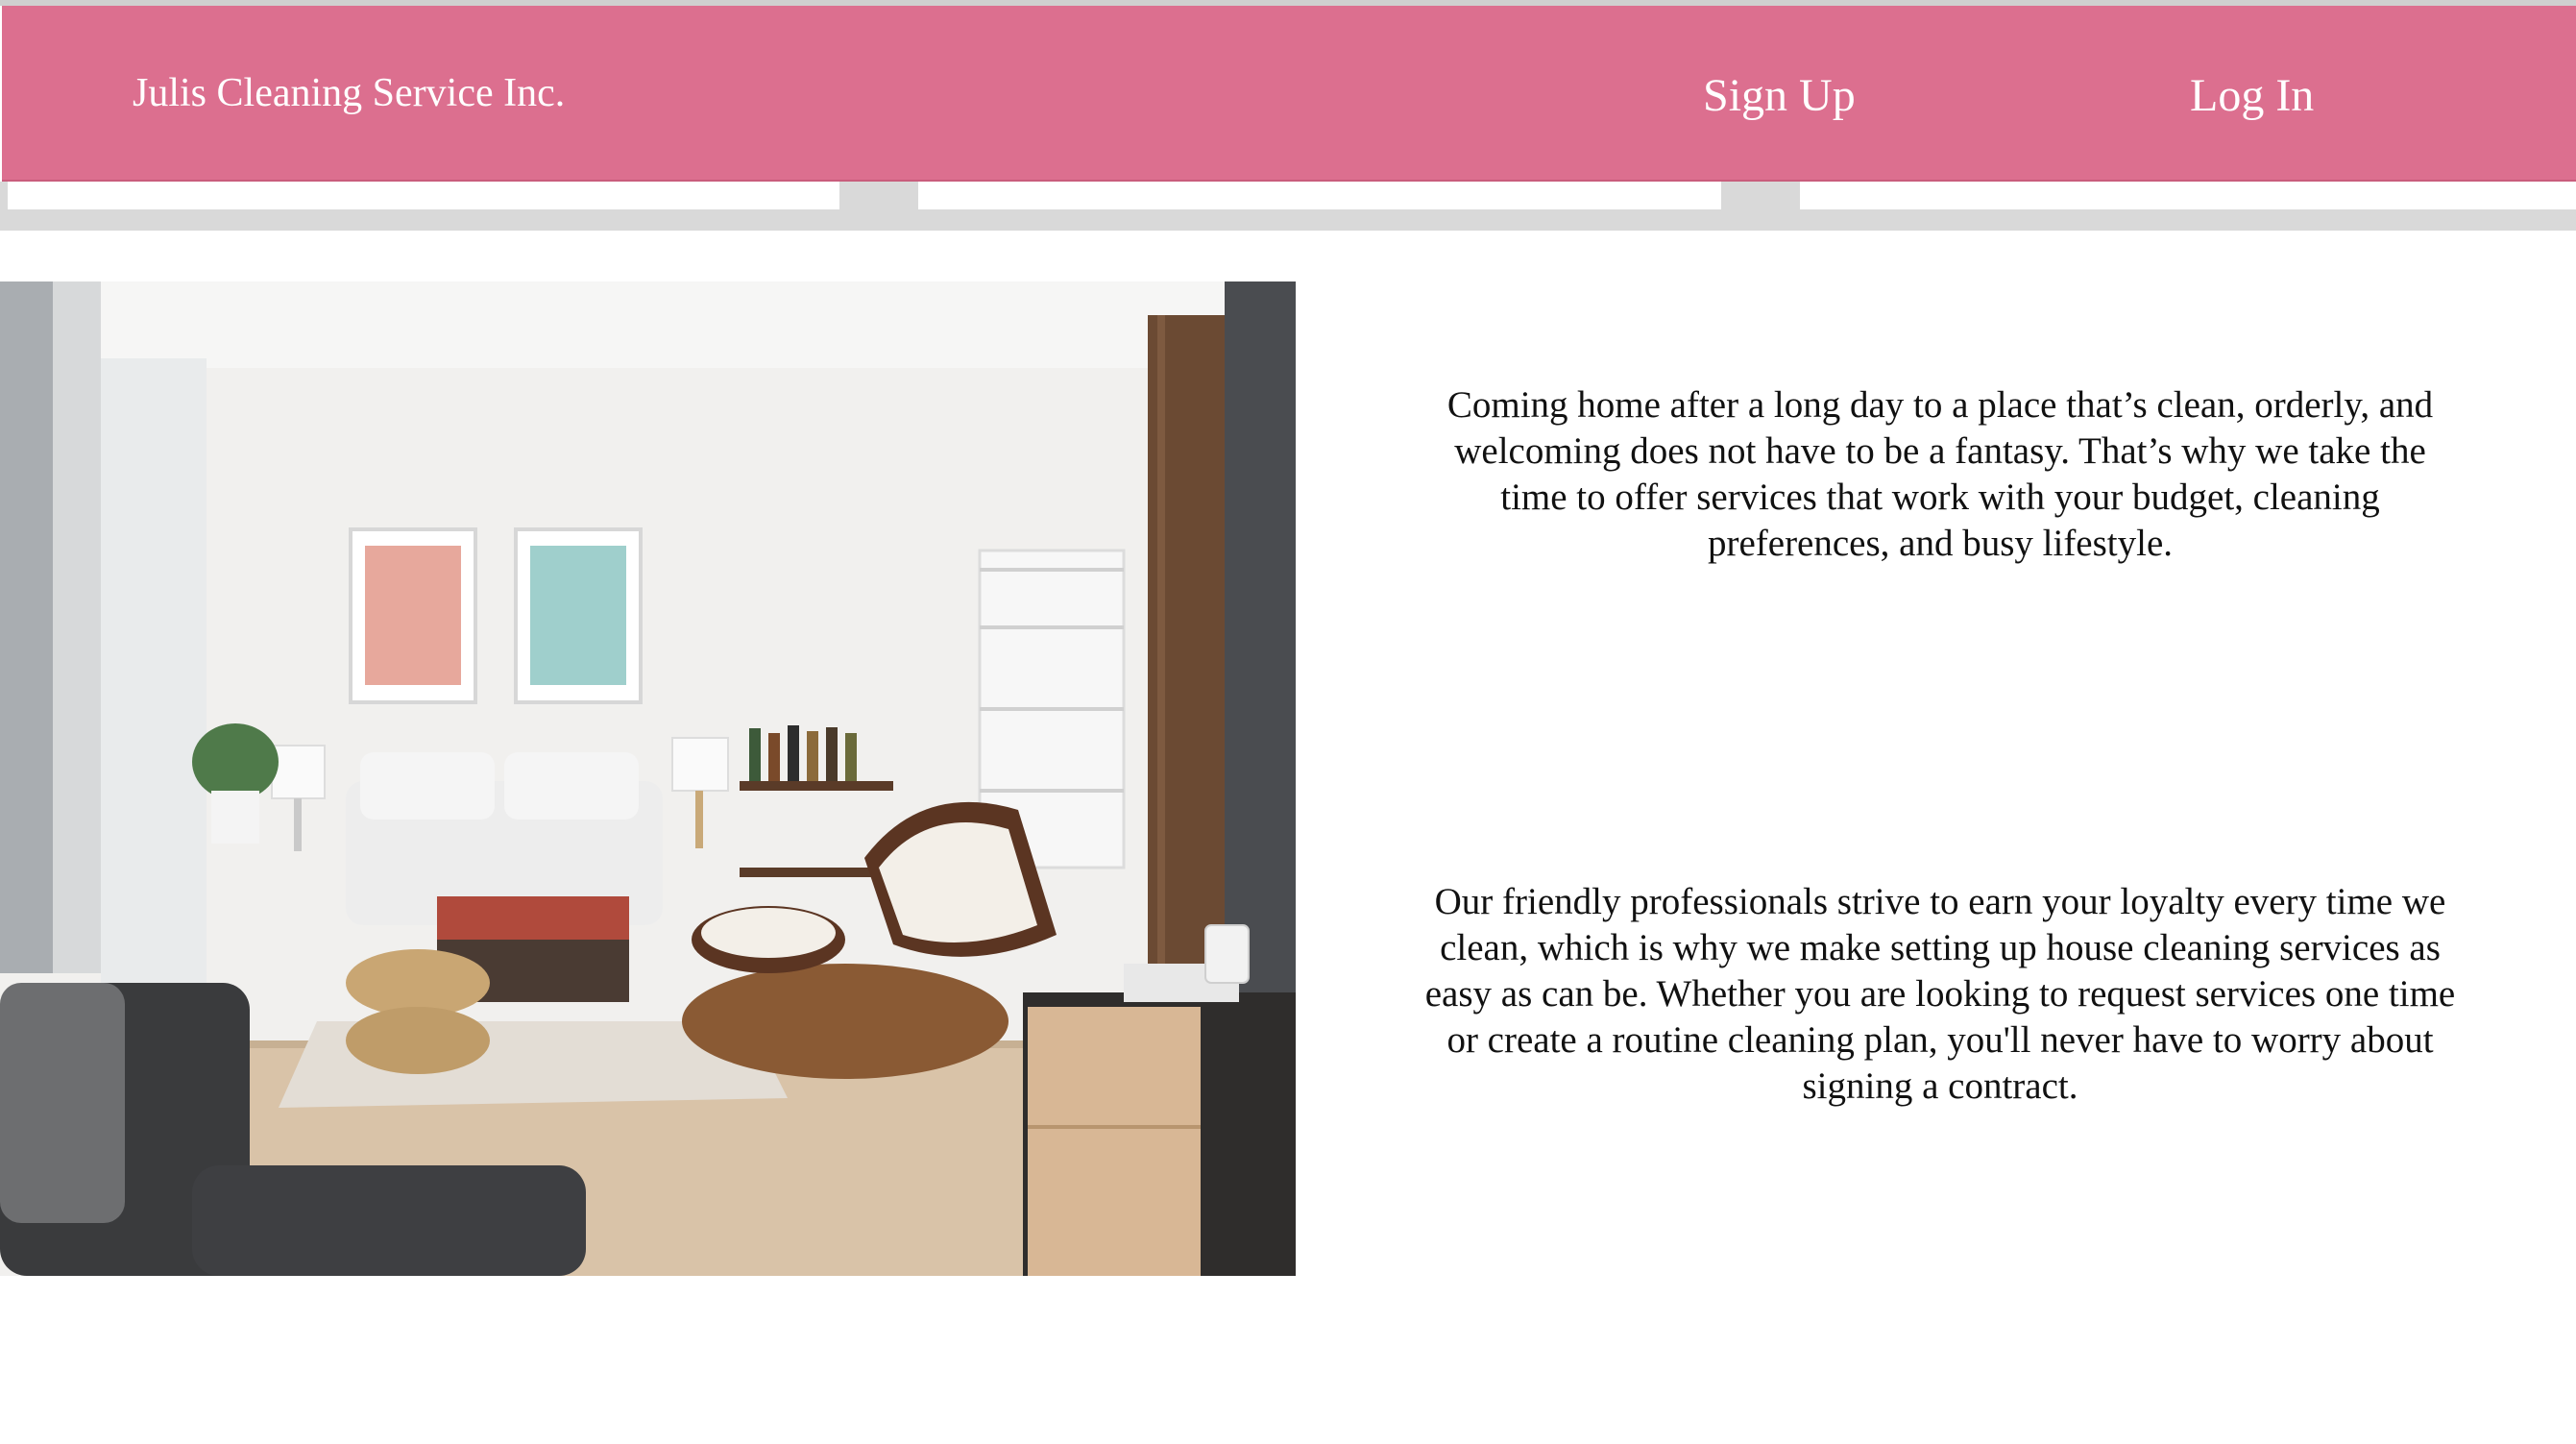 The height and width of the screenshot is (1444, 2576). What do you see at coordinates (2252, 96) in the screenshot?
I see `log-in-link: Log In` at bounding box center [2252, 96].